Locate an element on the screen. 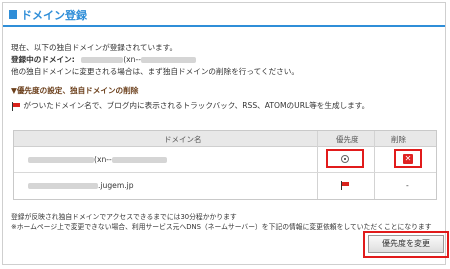 This screenshot has height=269, width=450. note-line-1: 登録が反映され独自ドメインでアクセスできるまでには30分程かかります is located at coordinates (124, 217).